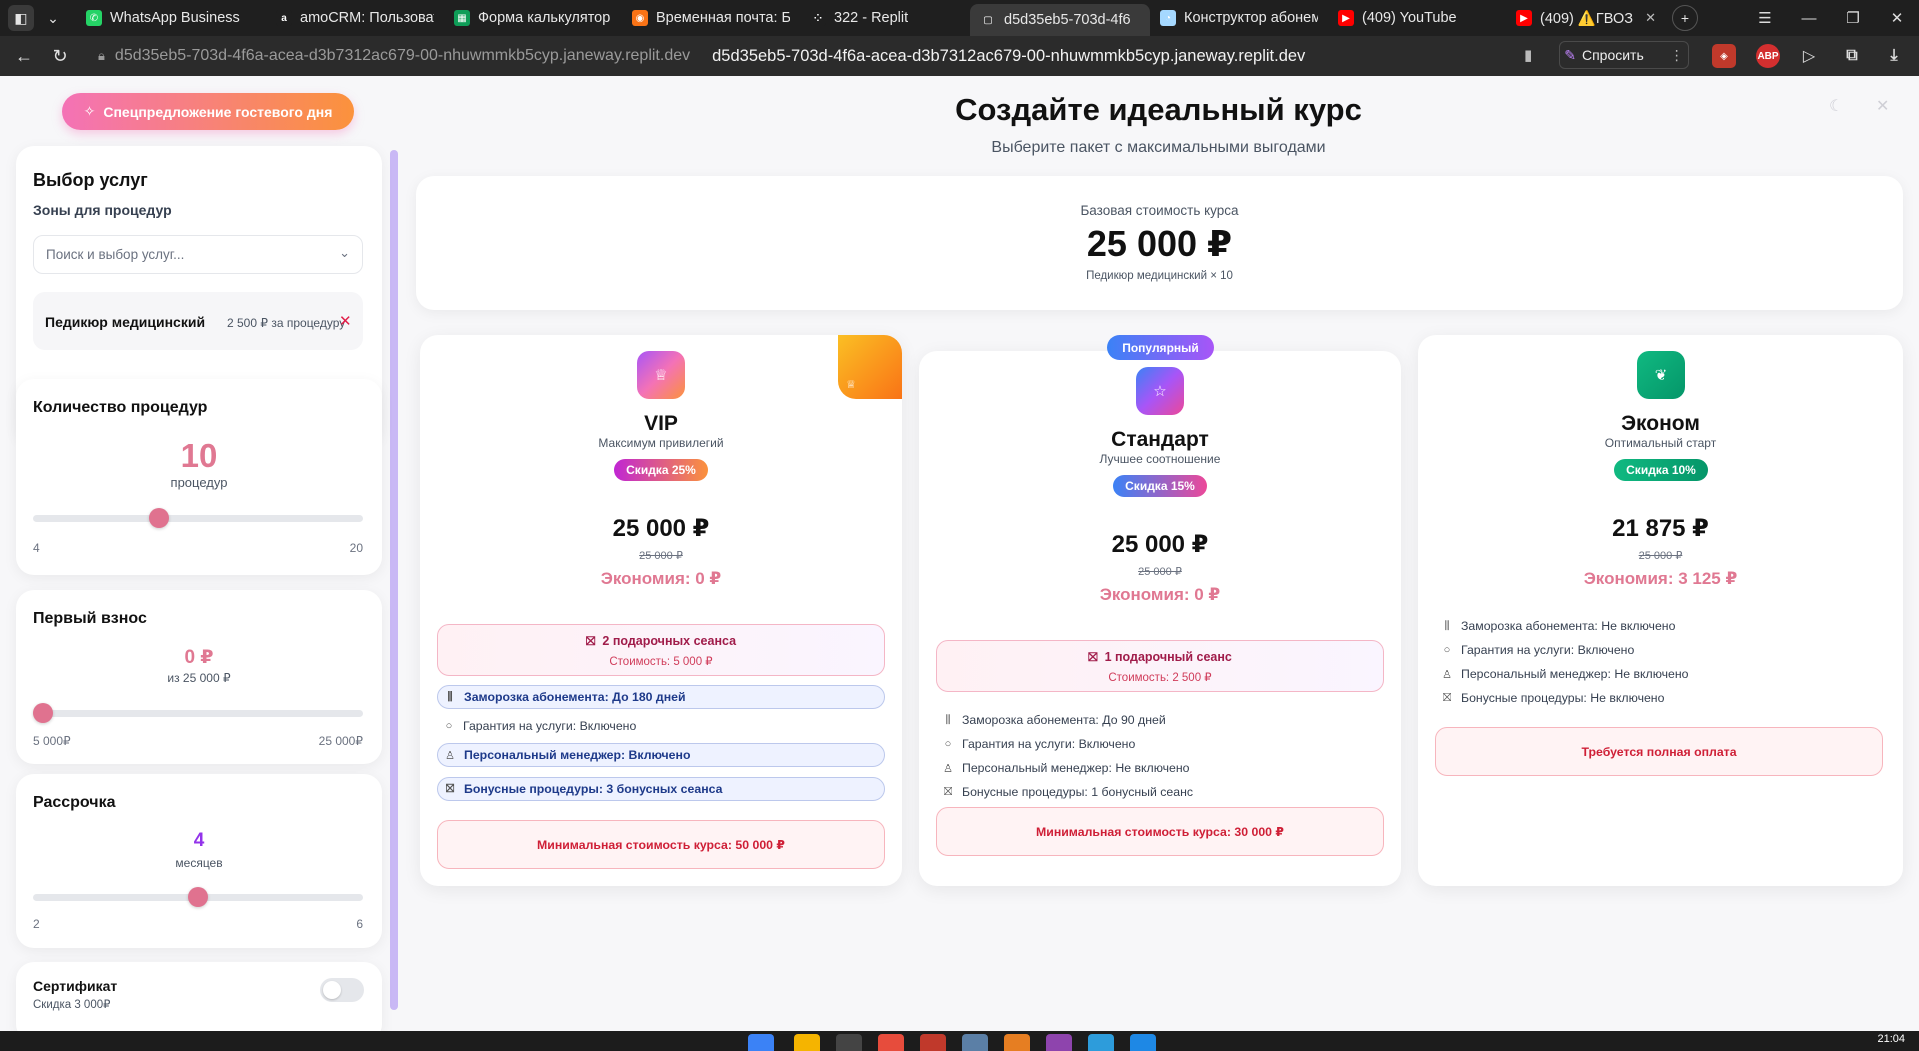  I want to click on ask-icon: ✎, so click(1570, 54).